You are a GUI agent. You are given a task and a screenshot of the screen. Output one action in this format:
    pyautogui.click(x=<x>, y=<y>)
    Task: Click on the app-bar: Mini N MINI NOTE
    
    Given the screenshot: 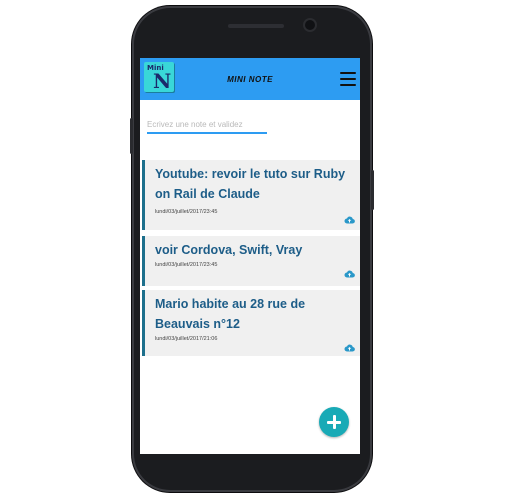 What is the action you would take?
    pyautogui.click(x=250, y=79)
    